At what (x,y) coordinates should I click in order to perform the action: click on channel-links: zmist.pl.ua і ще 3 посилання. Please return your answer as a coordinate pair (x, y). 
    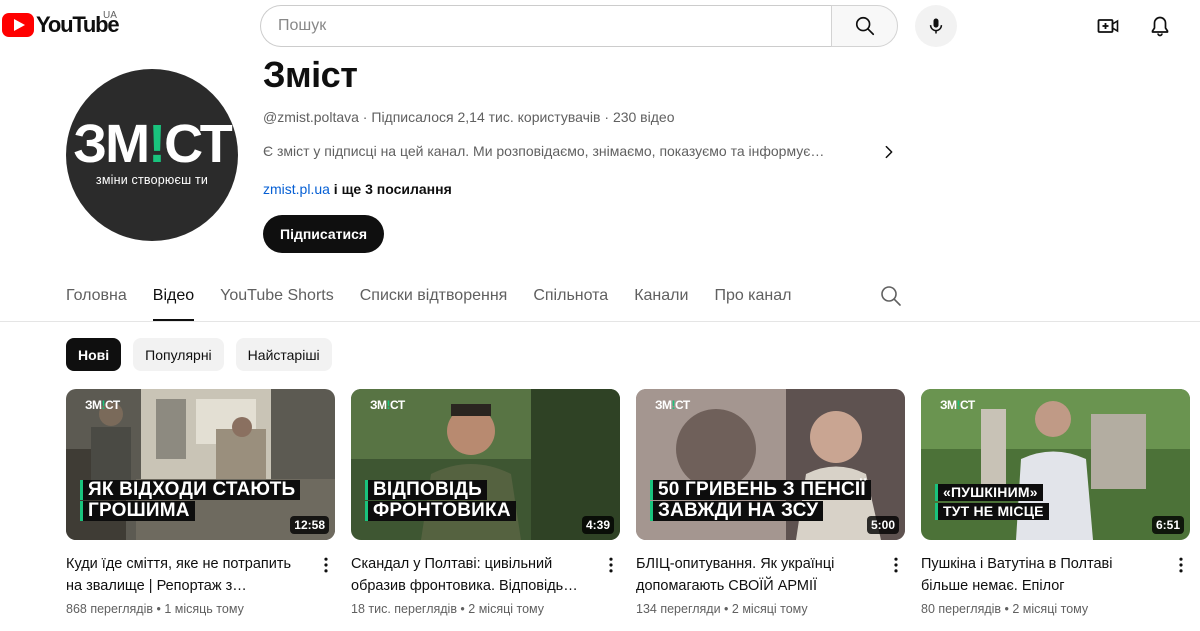
    Looking at the image, I should click on (357, 189).